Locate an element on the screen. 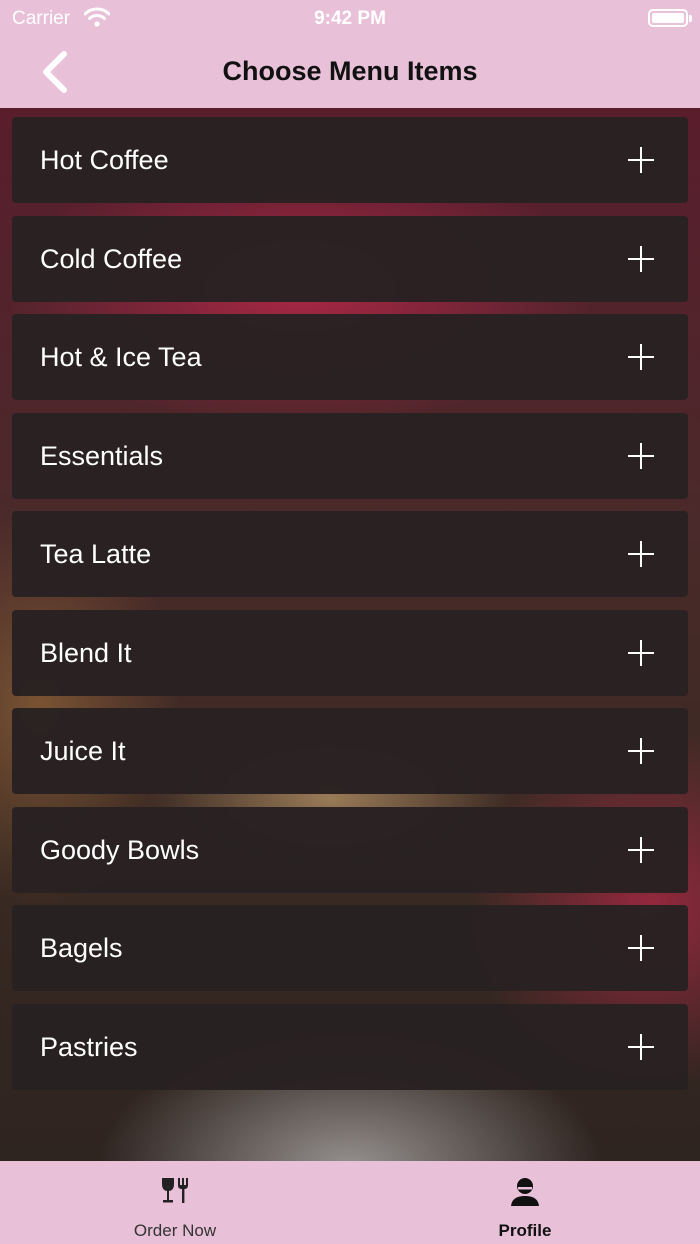  status-bar: Carrier 9:42 PM is located at coordinates (350, 18).